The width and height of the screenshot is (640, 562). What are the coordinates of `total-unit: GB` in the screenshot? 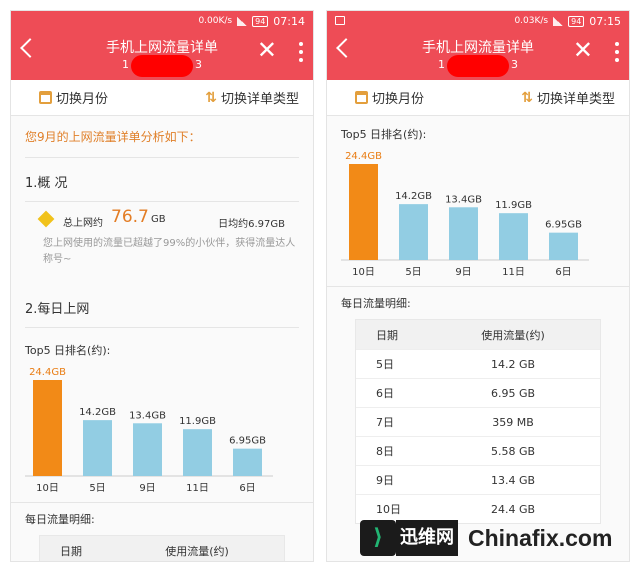 It's located at (158, 219).